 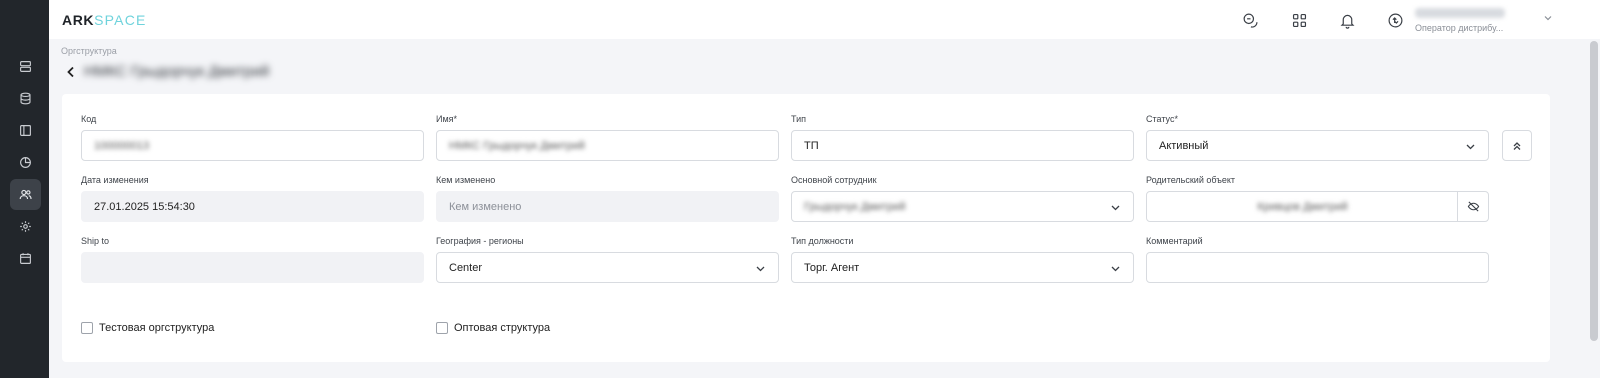 What do you see at coordinates (25, 258) in the screenshot?
I see `calendar-icon` at bounding box center [25, 258].